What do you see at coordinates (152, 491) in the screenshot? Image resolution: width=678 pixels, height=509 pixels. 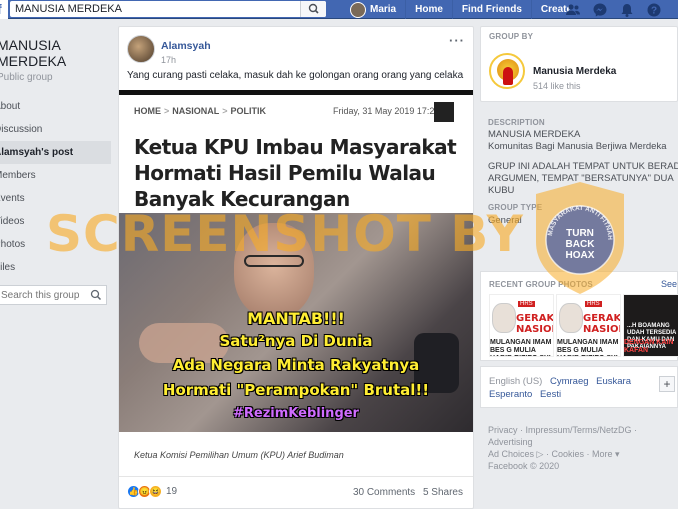 I see `reaction-summary: 👍 😠 😆 19` at bounding box center [152, 491].